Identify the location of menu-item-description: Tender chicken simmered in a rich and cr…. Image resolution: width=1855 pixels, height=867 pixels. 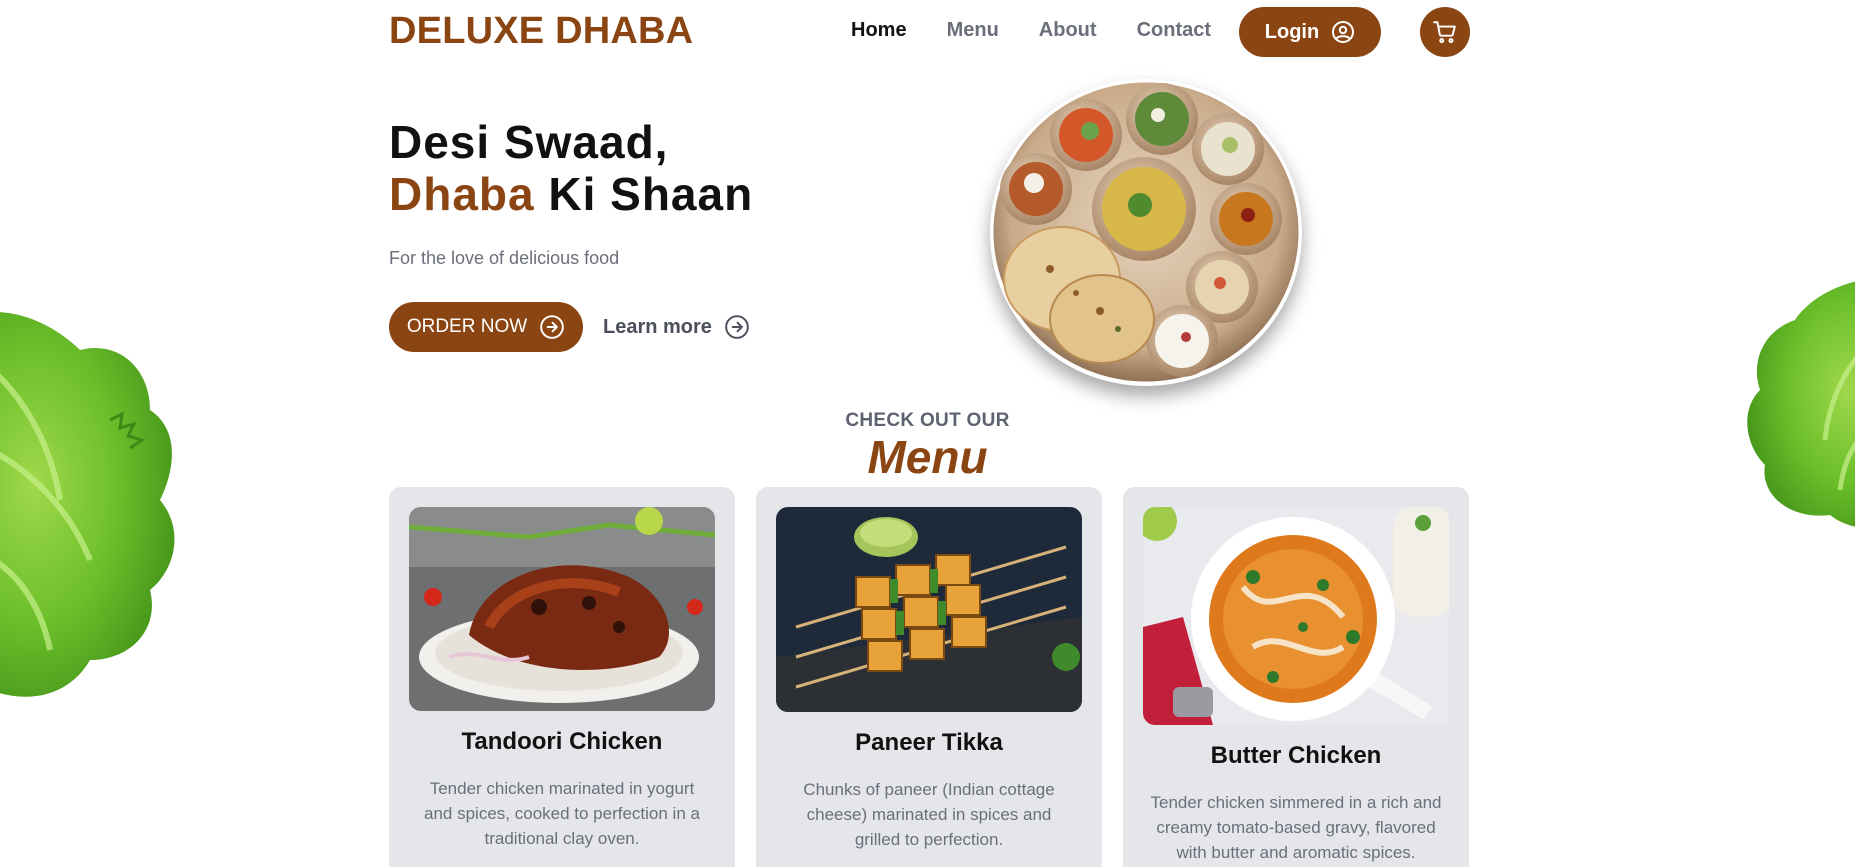
(1296, 827).